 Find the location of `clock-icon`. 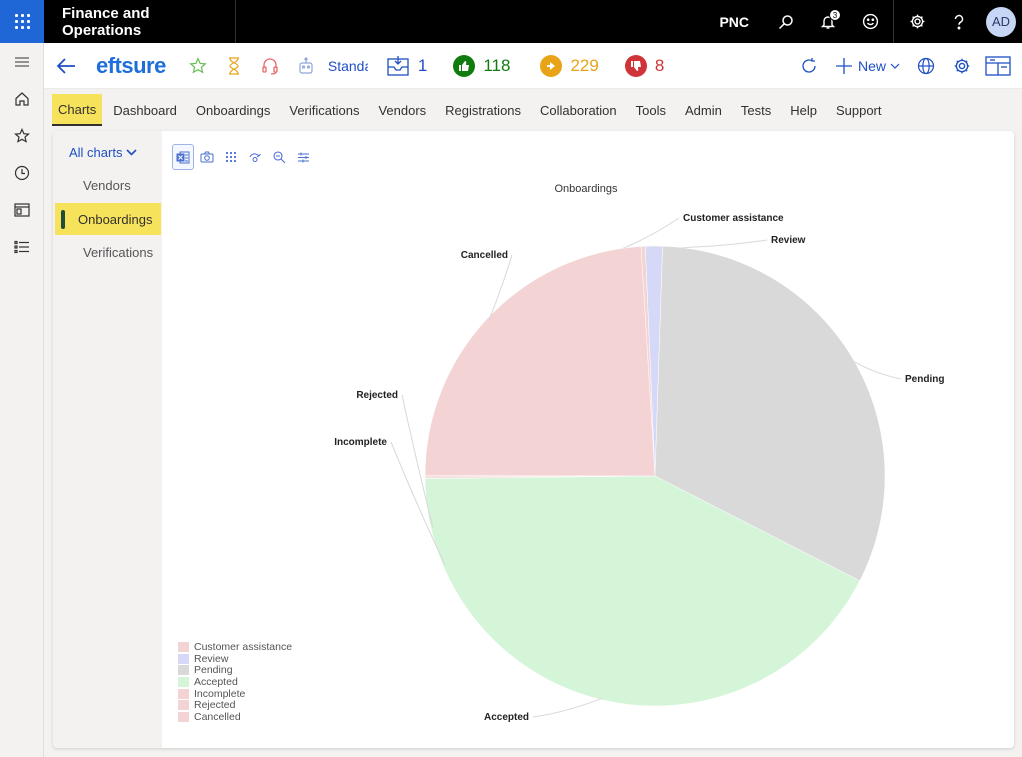

clock-icon is located at coordinates (22, 172).